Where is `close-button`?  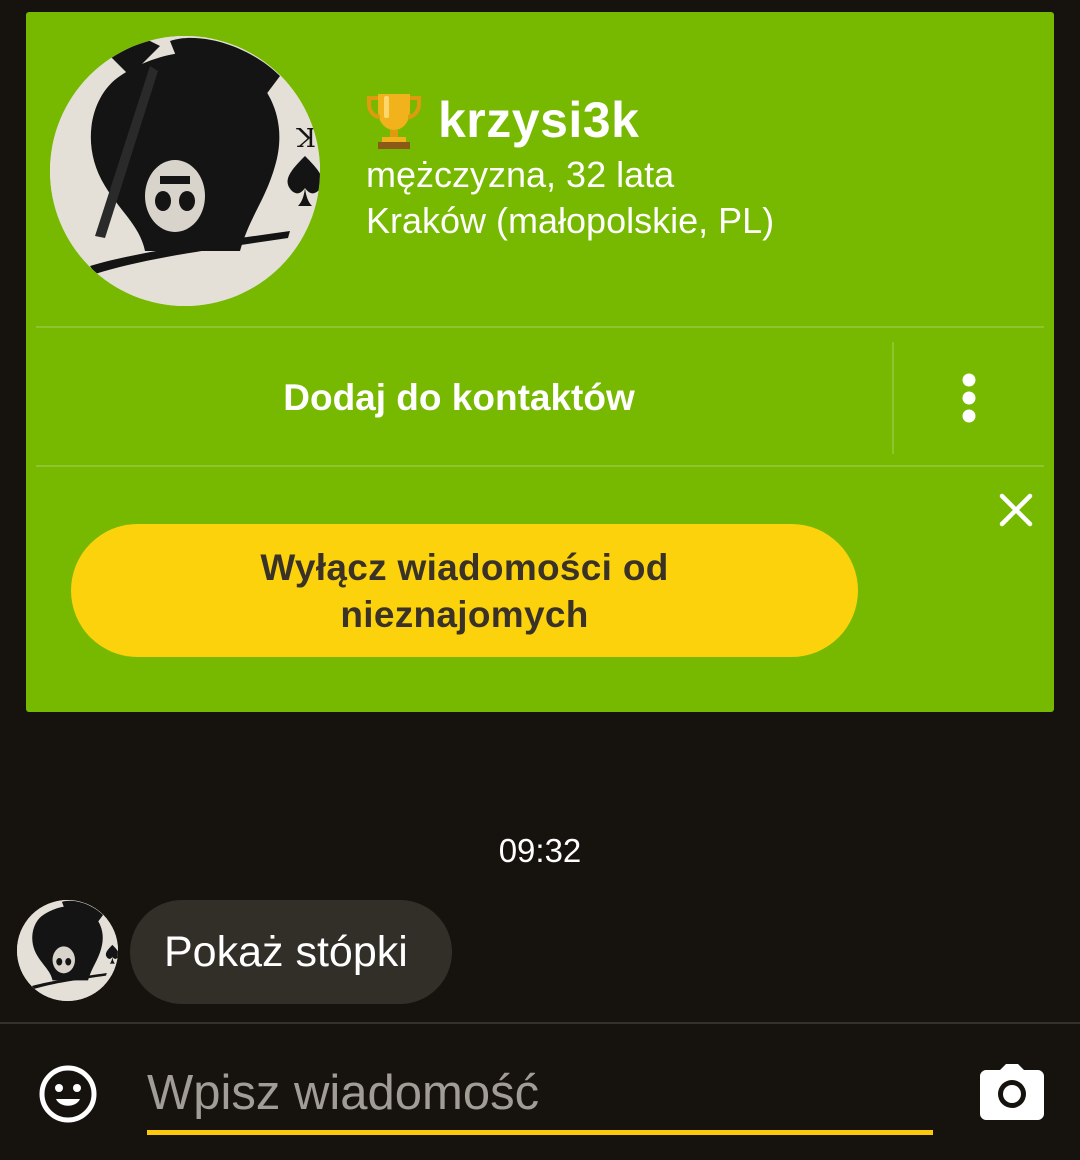
close-button is located at coordinates (1016, 510).